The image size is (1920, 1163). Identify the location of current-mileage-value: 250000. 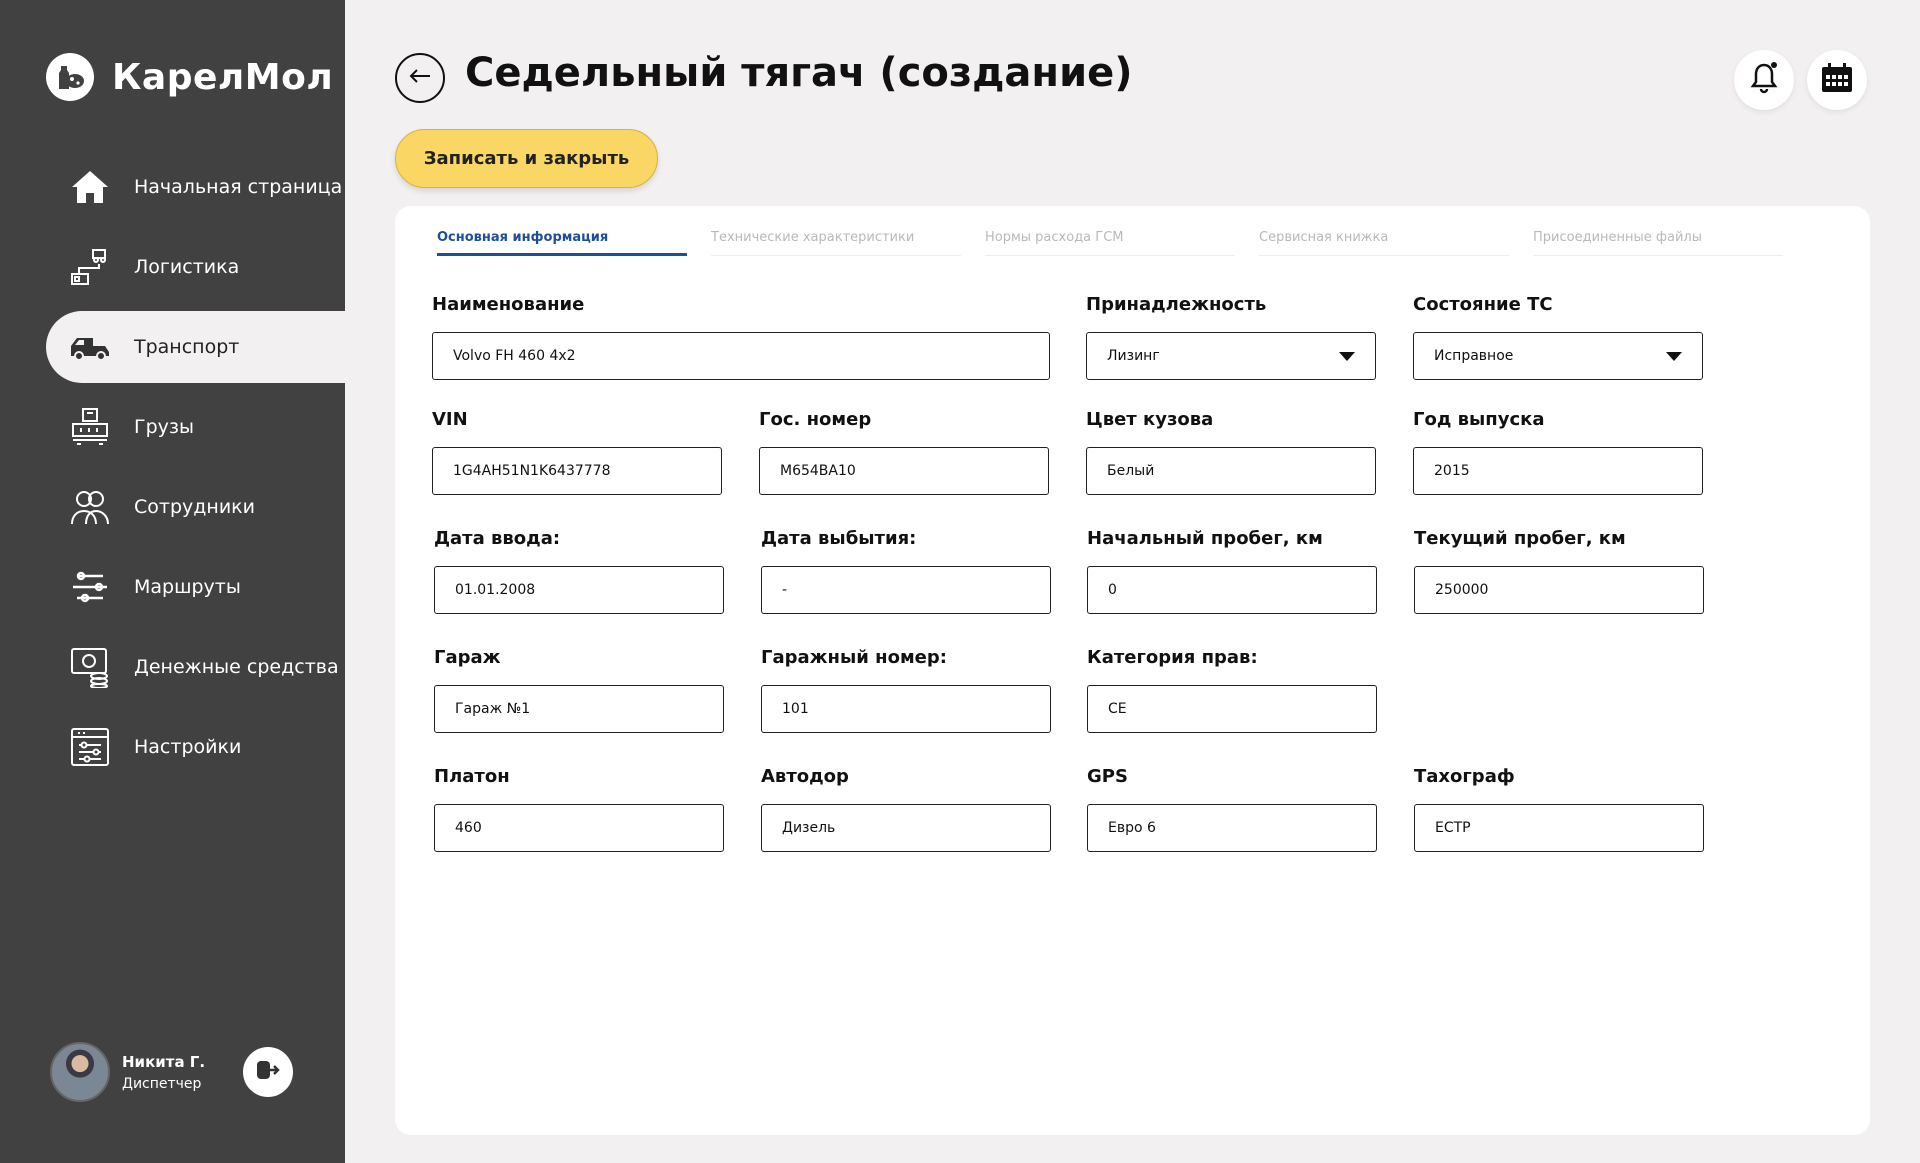
(1462, 590).